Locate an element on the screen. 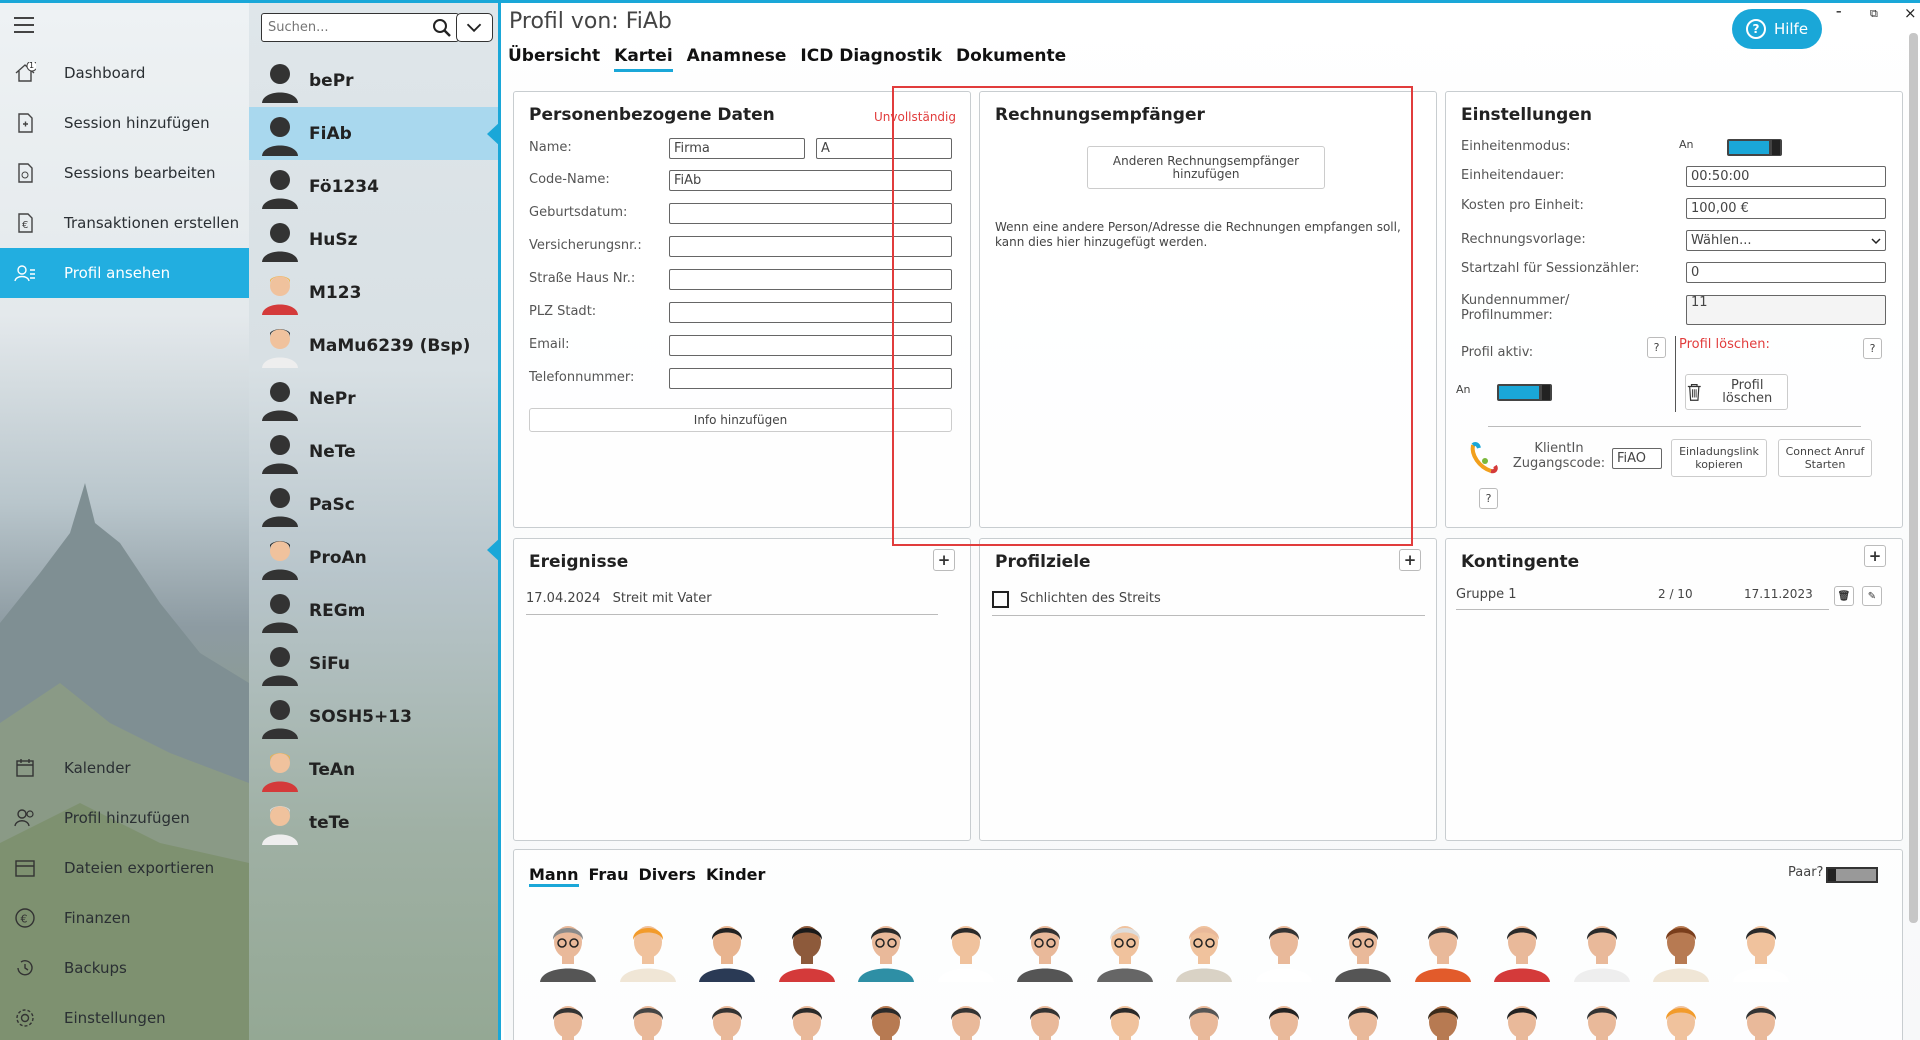 The height and width of the screenshot is (1040, 1920). sidebar-item-transactions: € Transaktionen erstellen is located at coordinates (124, 223).